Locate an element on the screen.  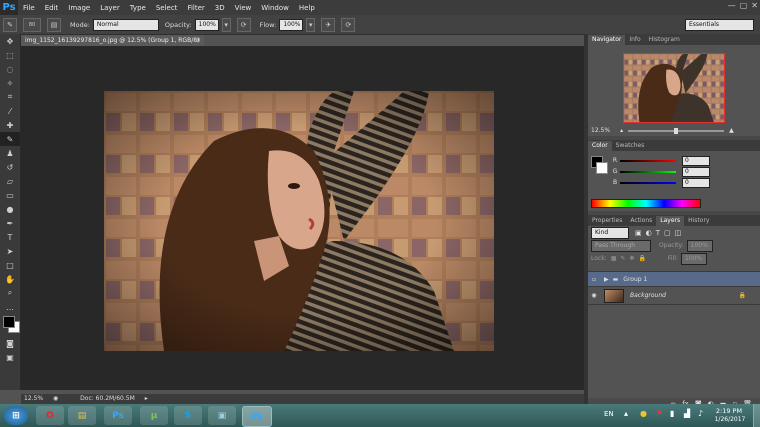
layer-opacity-field: 100% is located at coordinates (699, 245).